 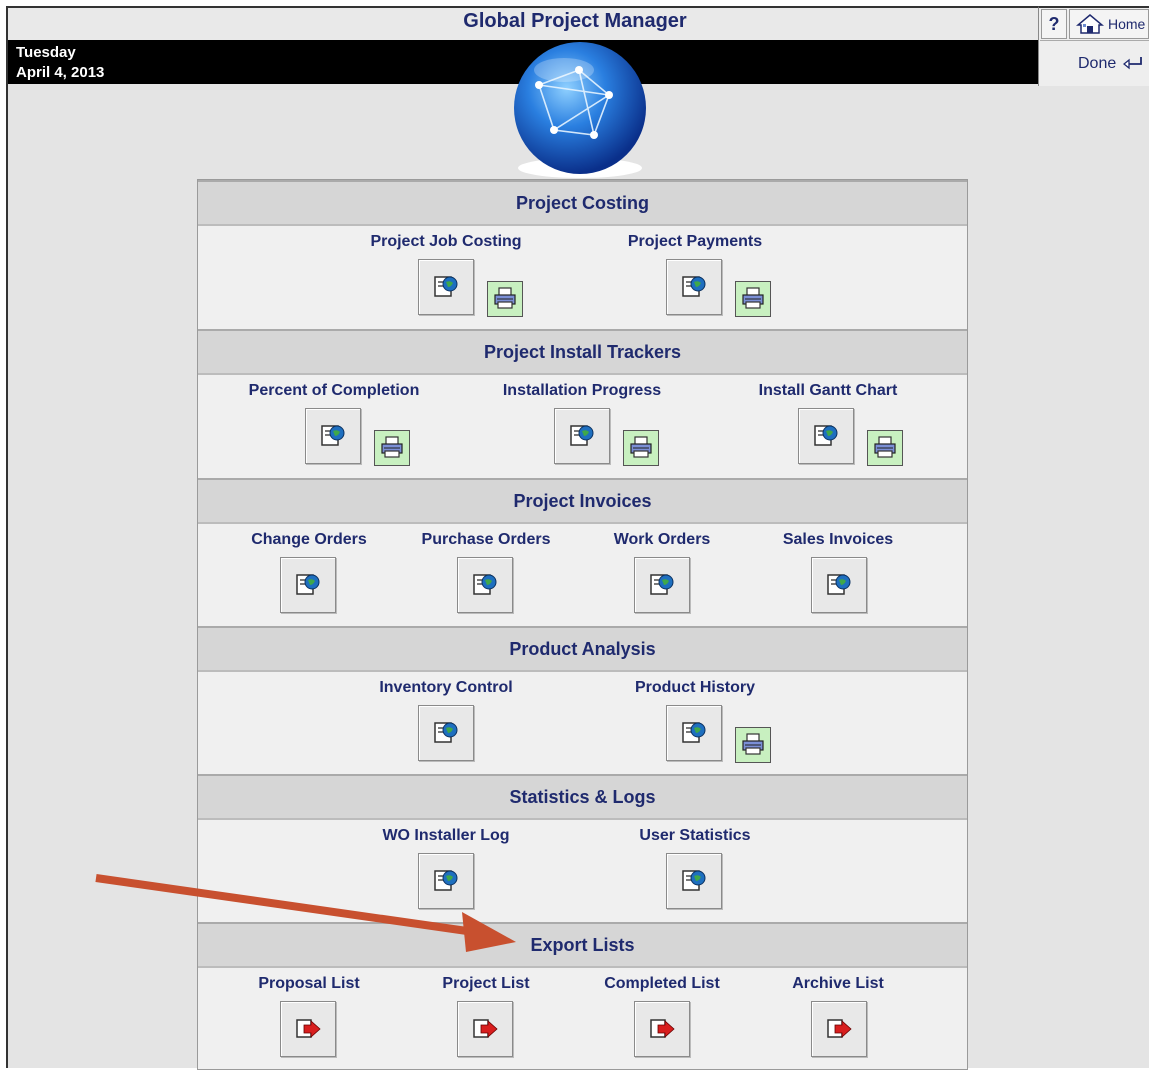 What do you see at coordinates (695, 241) in the screenshot?
I see `report-label: Project Payments` at bounding box center [695, 241].